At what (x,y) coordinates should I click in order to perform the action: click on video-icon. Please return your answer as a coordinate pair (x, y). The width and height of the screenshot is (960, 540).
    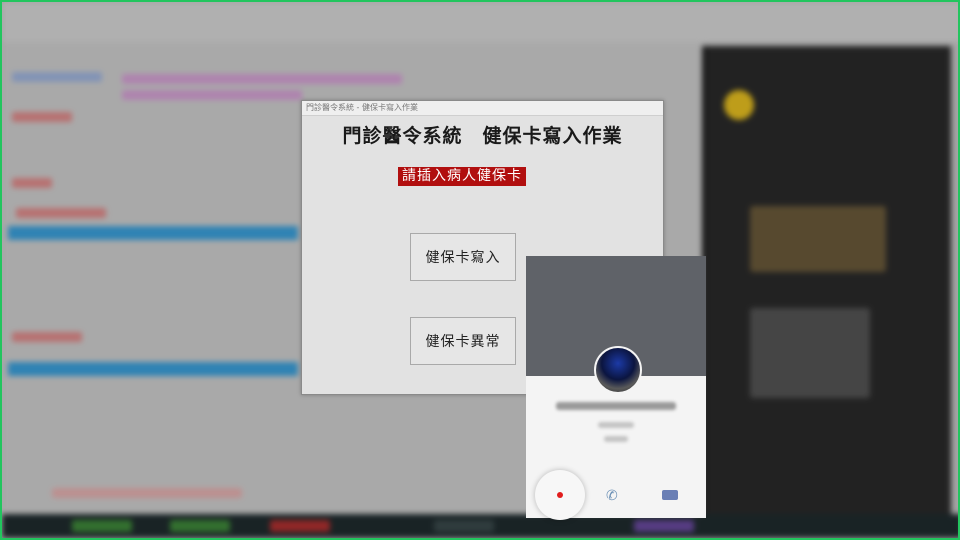
    Looking at the image, I should click on (670, 495).